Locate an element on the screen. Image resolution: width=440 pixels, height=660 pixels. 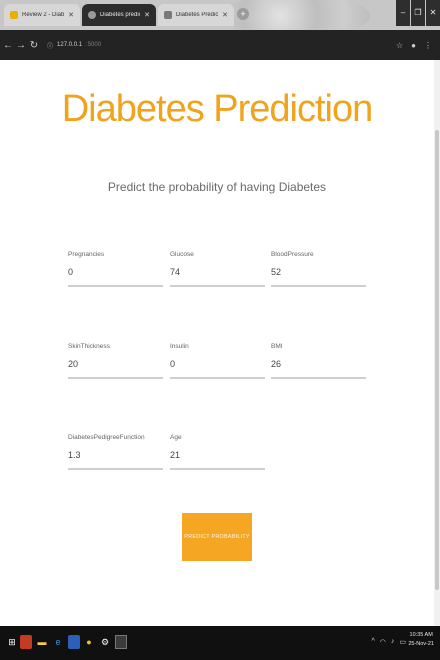
tab-label: Diabetes prediction is located at coordinates (120, 15).